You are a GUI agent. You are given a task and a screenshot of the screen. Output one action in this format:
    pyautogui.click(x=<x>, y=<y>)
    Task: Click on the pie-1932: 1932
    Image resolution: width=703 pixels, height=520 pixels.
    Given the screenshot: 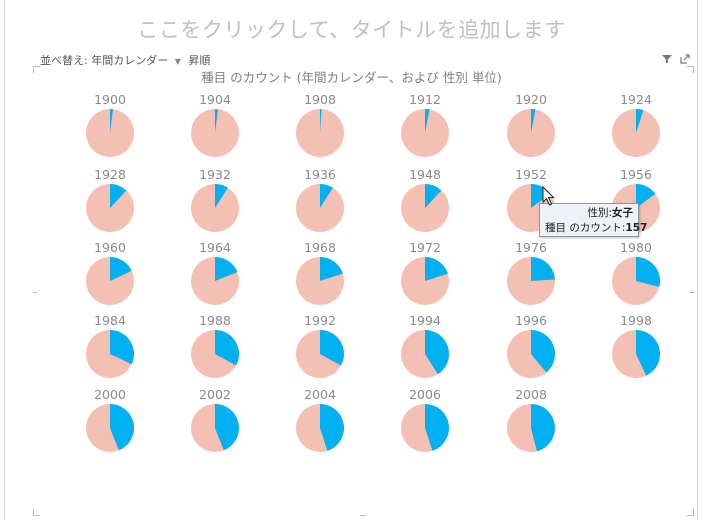 What is the action you would take?
    pyautogui.click(x=215, y=199)
    